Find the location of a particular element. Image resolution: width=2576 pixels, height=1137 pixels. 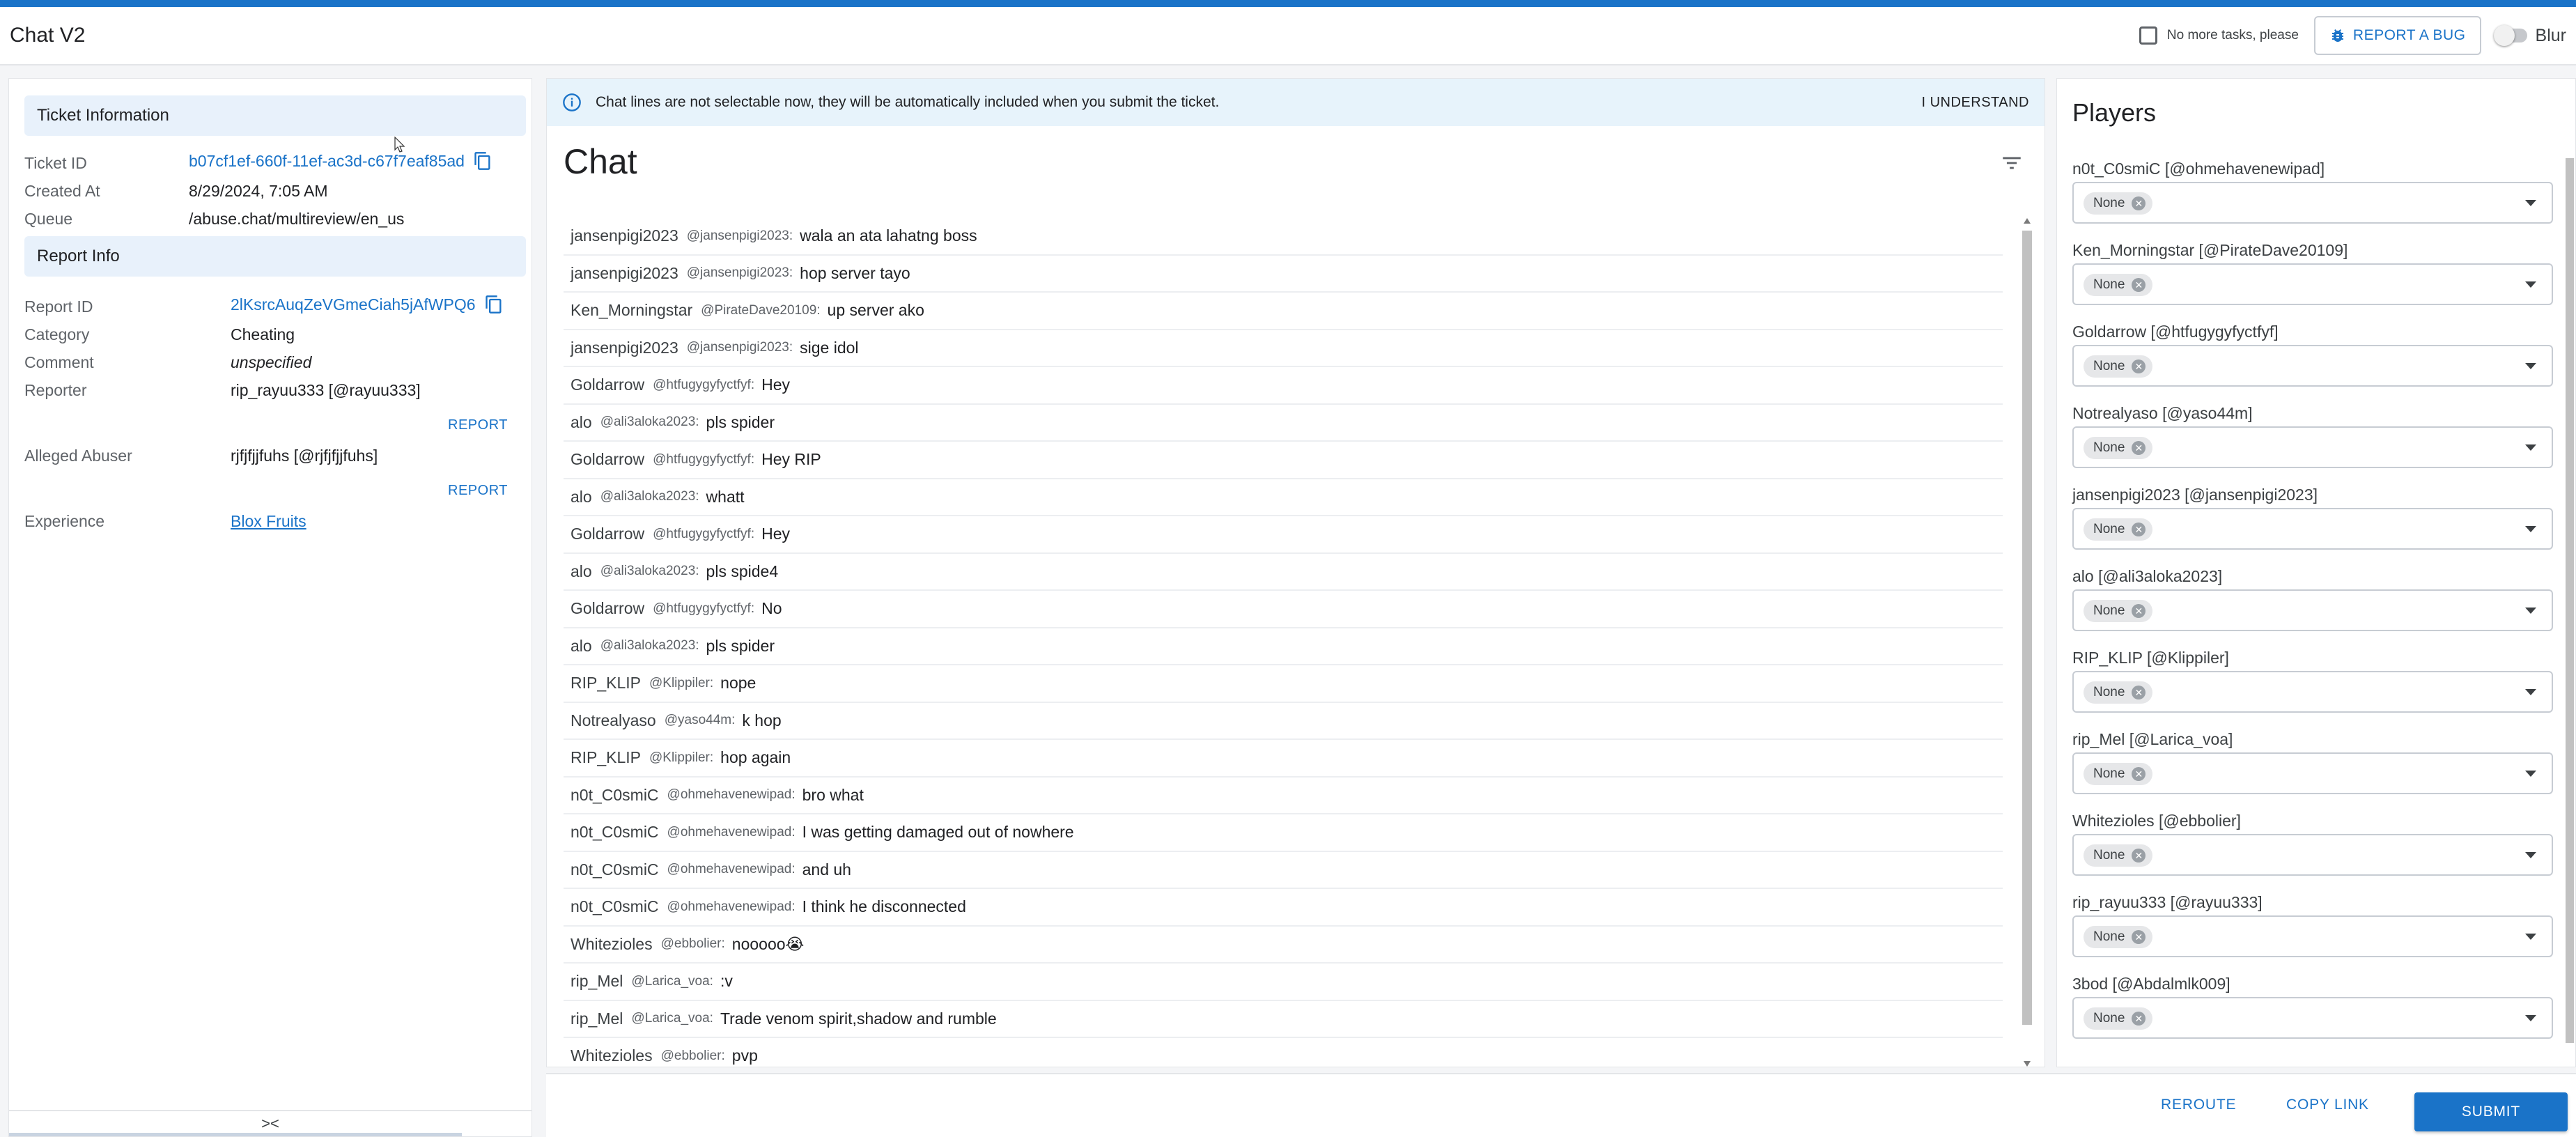

chat-author-name: RIP_KLIP is located at coordinates (606, 757).